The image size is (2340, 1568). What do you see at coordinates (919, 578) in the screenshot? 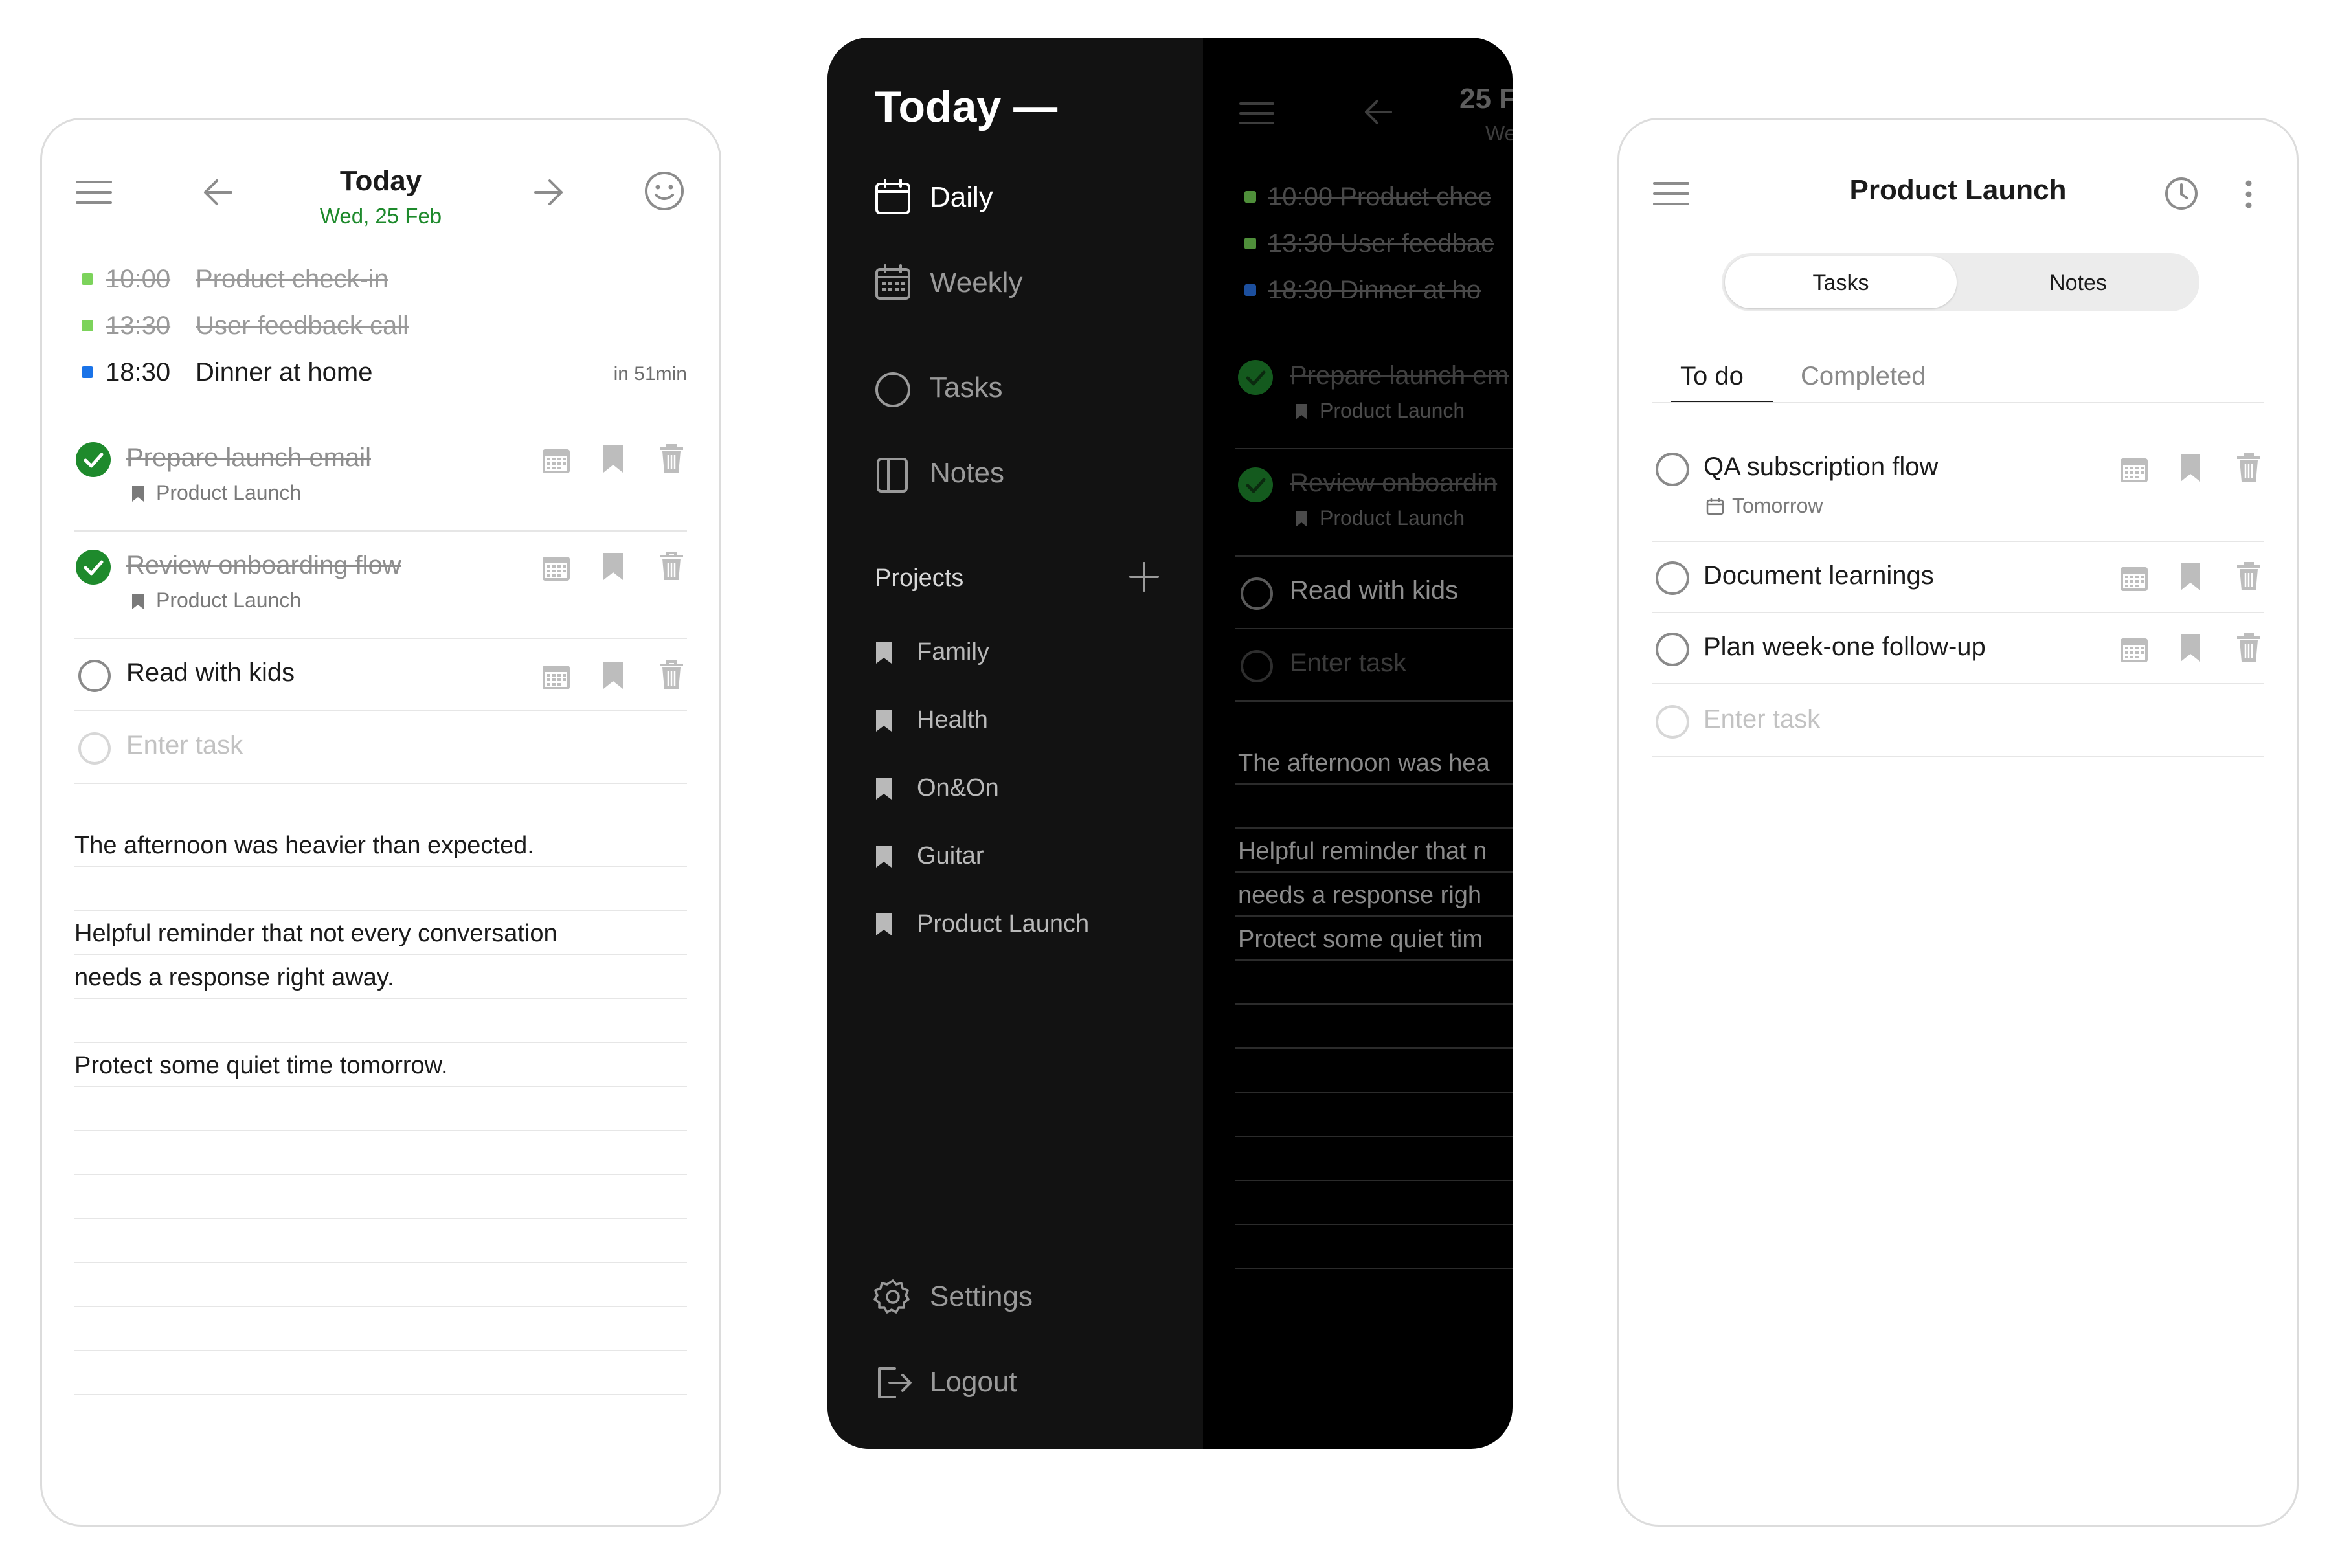
I see `projects-heading: Projects` at bounding box center [919, 578].